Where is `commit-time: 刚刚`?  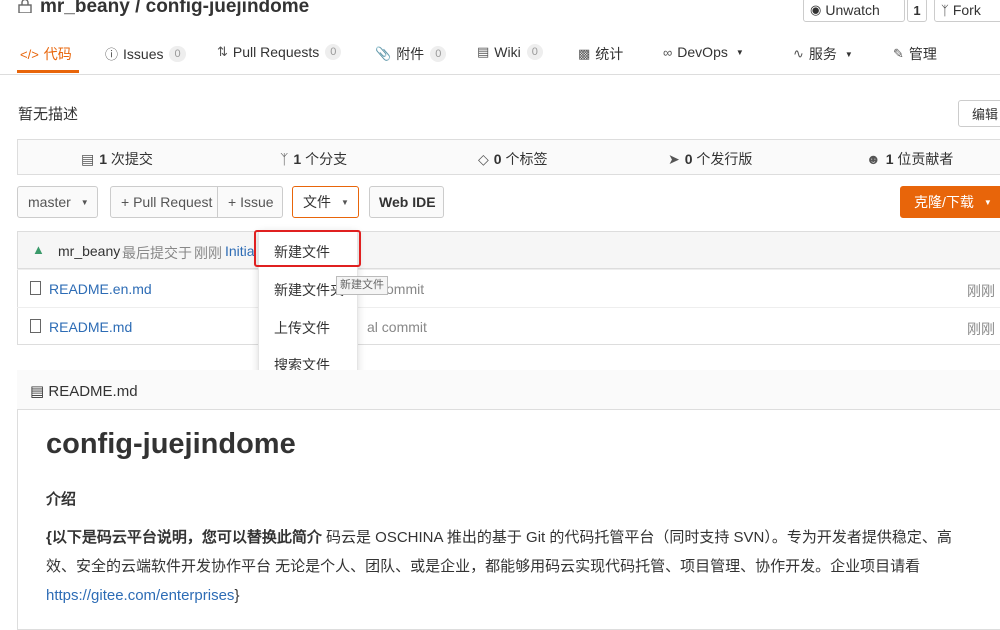 commit-time: 刚刚 is located at coordinates (208, 253).